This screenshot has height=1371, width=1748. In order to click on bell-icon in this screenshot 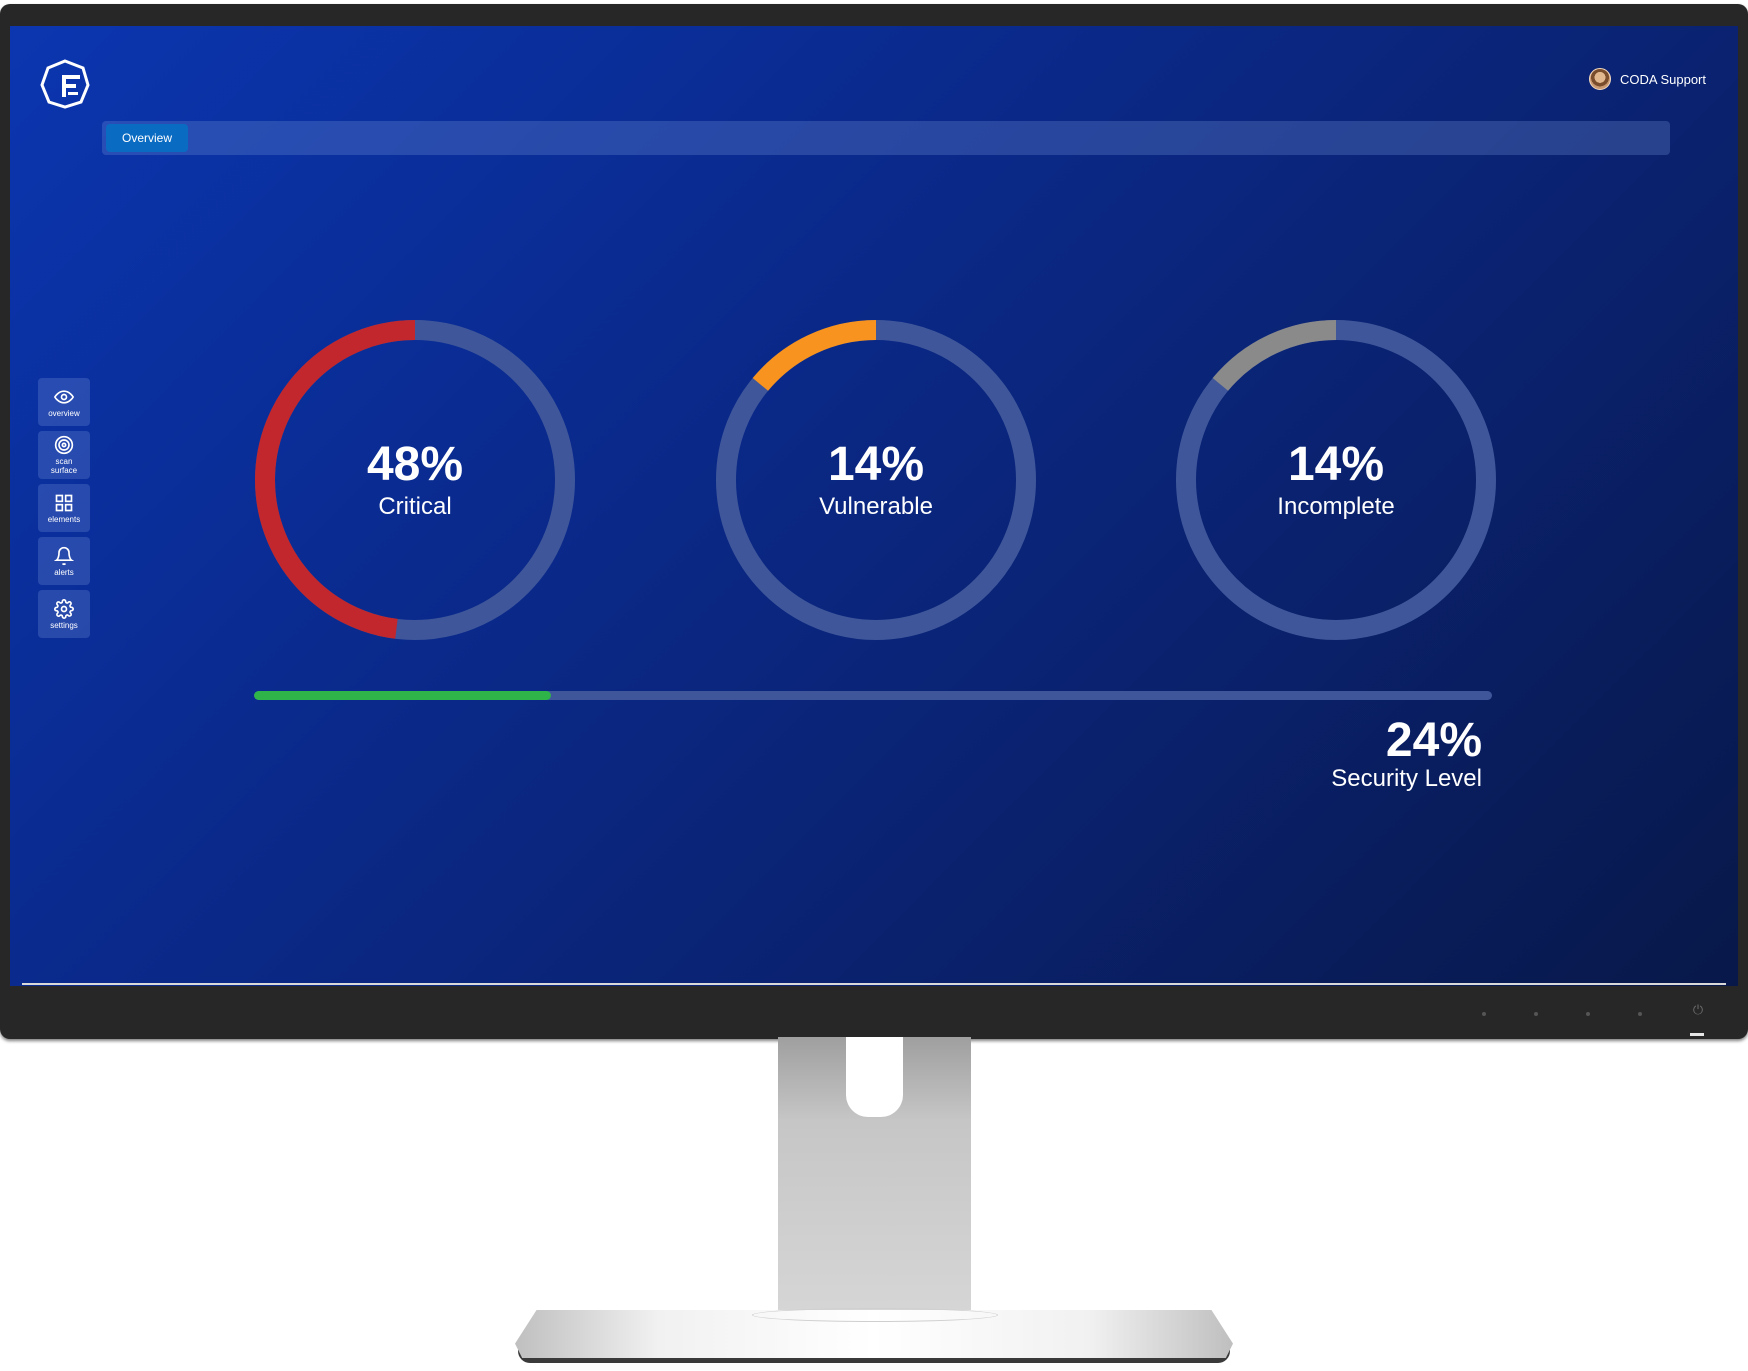, I will do `click(64, 555)`.